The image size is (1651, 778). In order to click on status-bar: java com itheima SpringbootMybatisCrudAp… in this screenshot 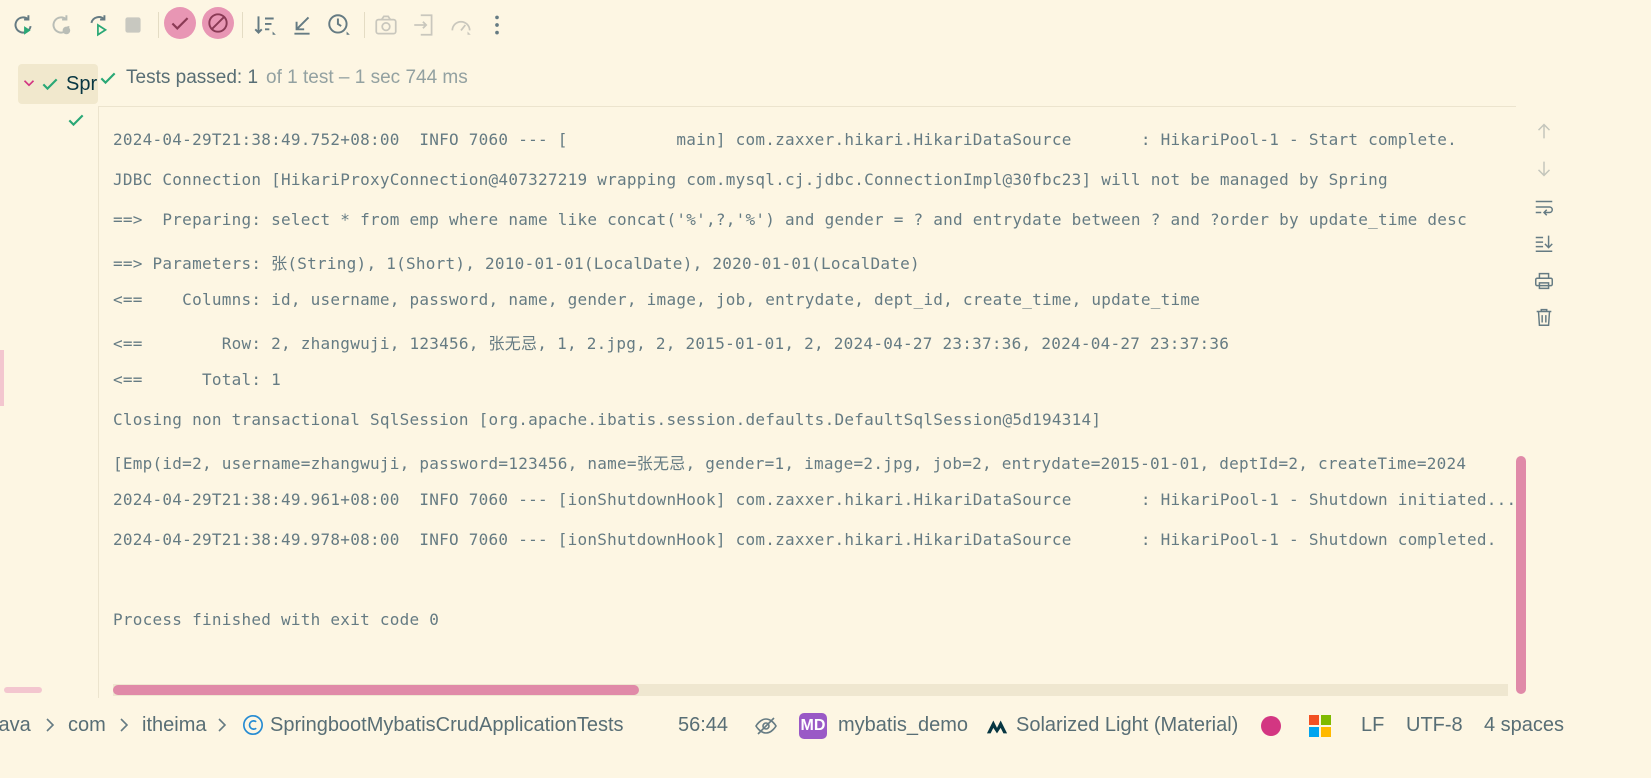, I will do `click(825, 726)`.